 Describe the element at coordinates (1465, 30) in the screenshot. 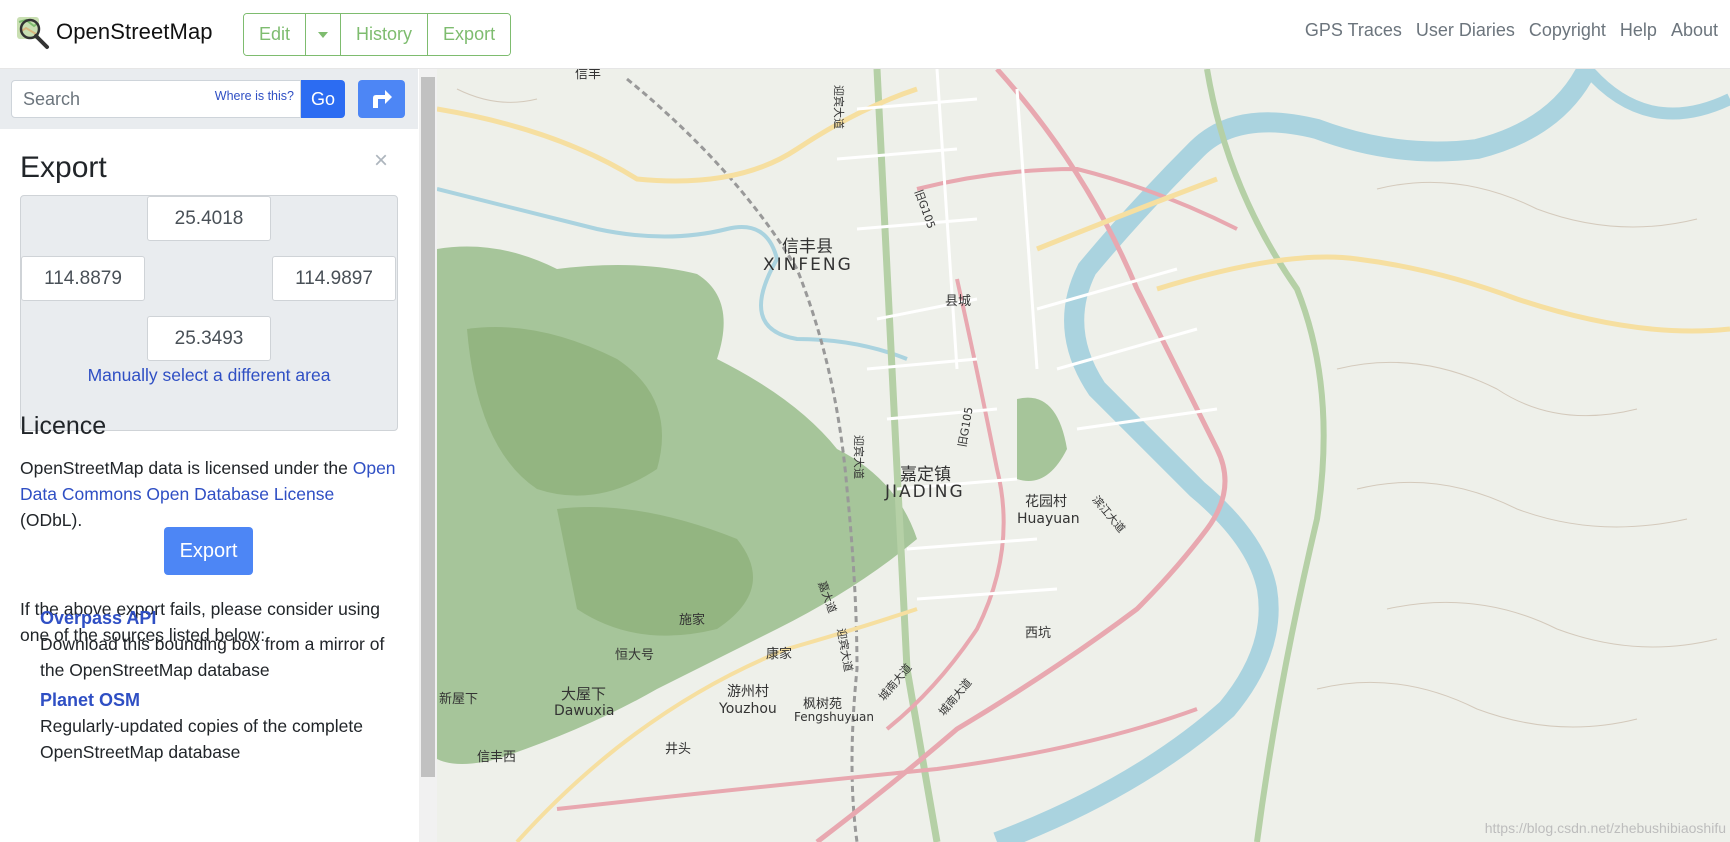

I see `nav-user-diaries: User Diaries` at that location.